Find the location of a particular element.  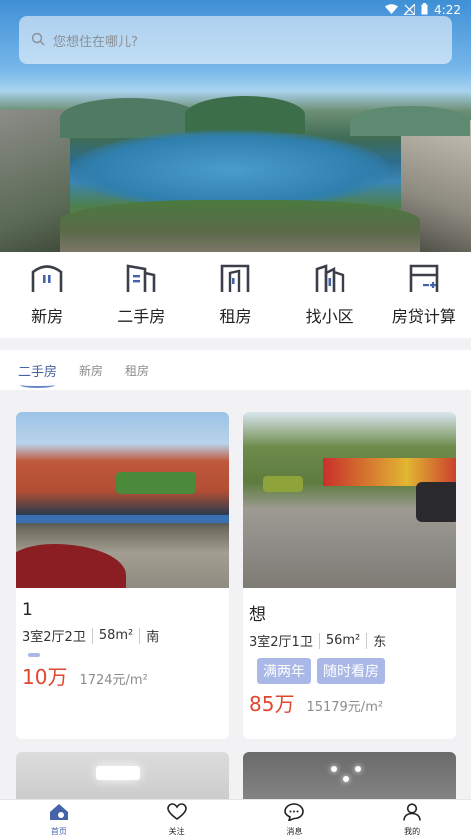

listing-tag: 满两年 is located at coordinates (284, 671).